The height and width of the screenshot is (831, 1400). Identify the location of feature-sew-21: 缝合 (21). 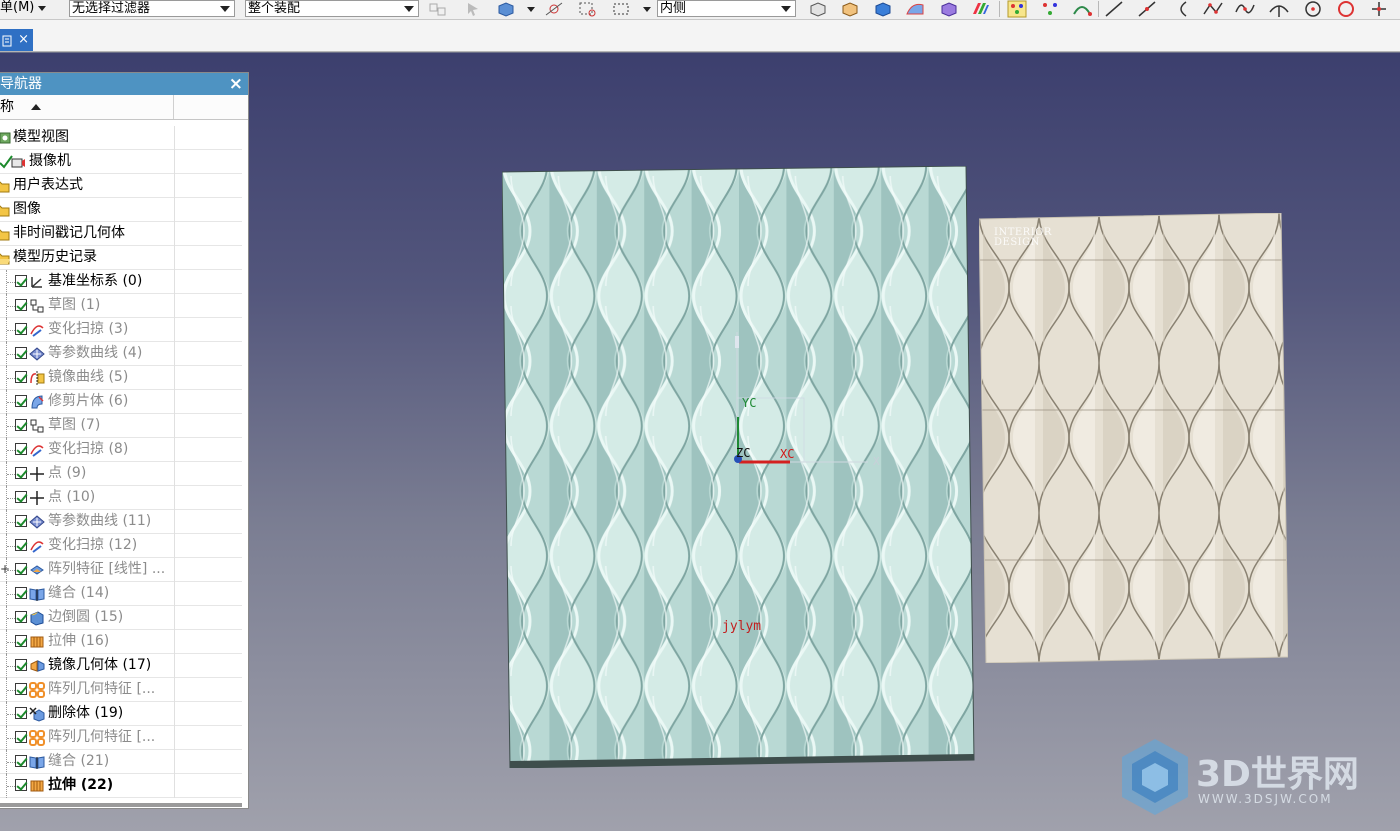
(121, 762).